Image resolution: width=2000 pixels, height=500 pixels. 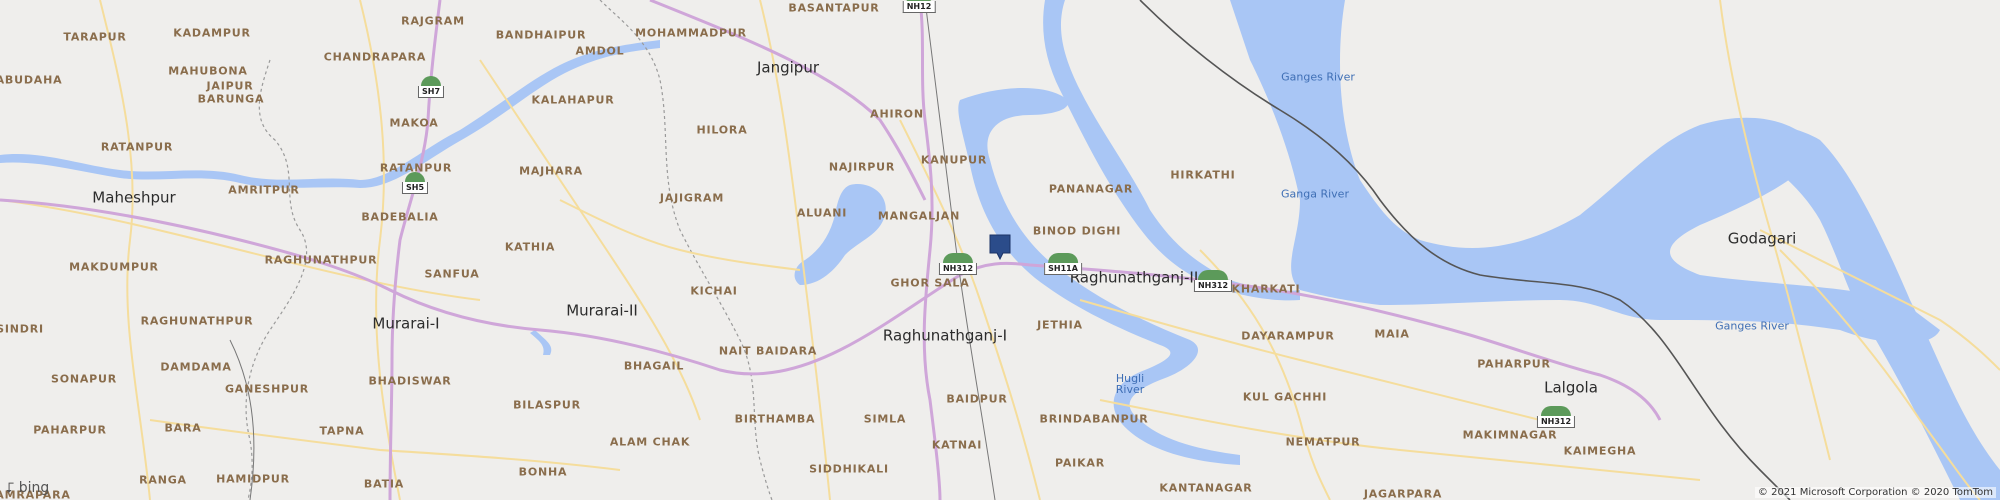 I want to click on railway-central, so click(x=960, y=250).